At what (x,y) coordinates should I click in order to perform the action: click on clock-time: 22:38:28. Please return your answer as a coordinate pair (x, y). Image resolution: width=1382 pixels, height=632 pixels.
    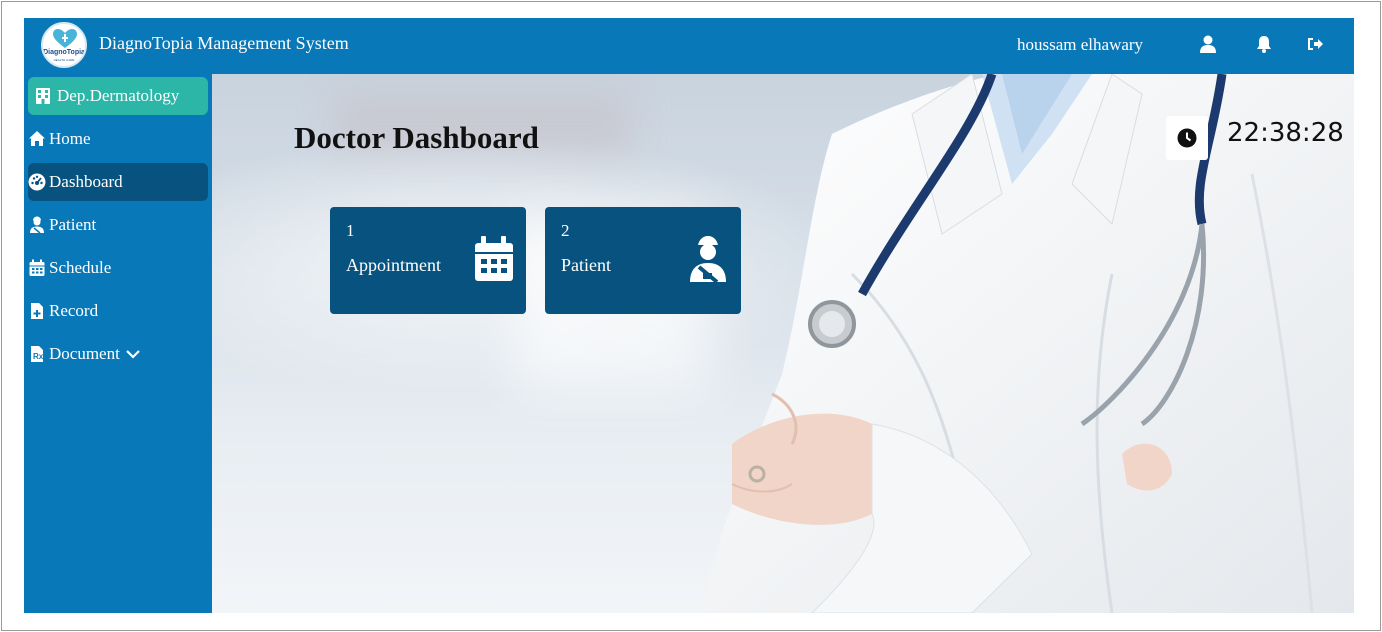
    Looking at the image, I should click on (1285, 133).